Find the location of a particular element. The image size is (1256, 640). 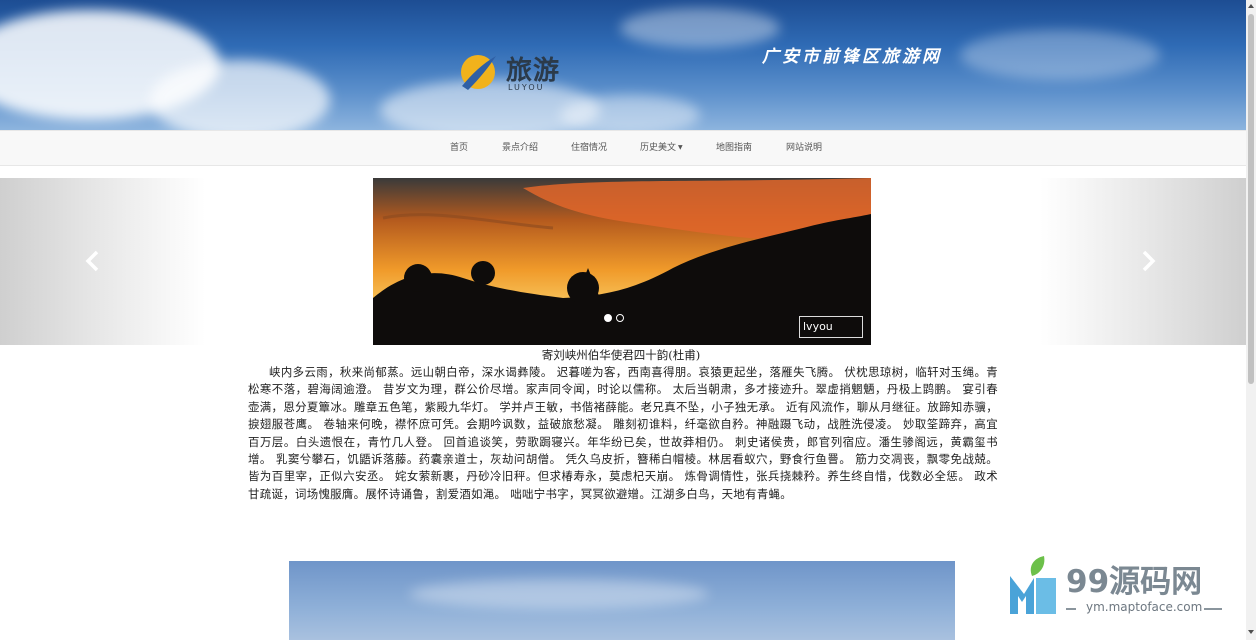

site-logo: 旅游 LUYOU is located at coordinates (513, 72).